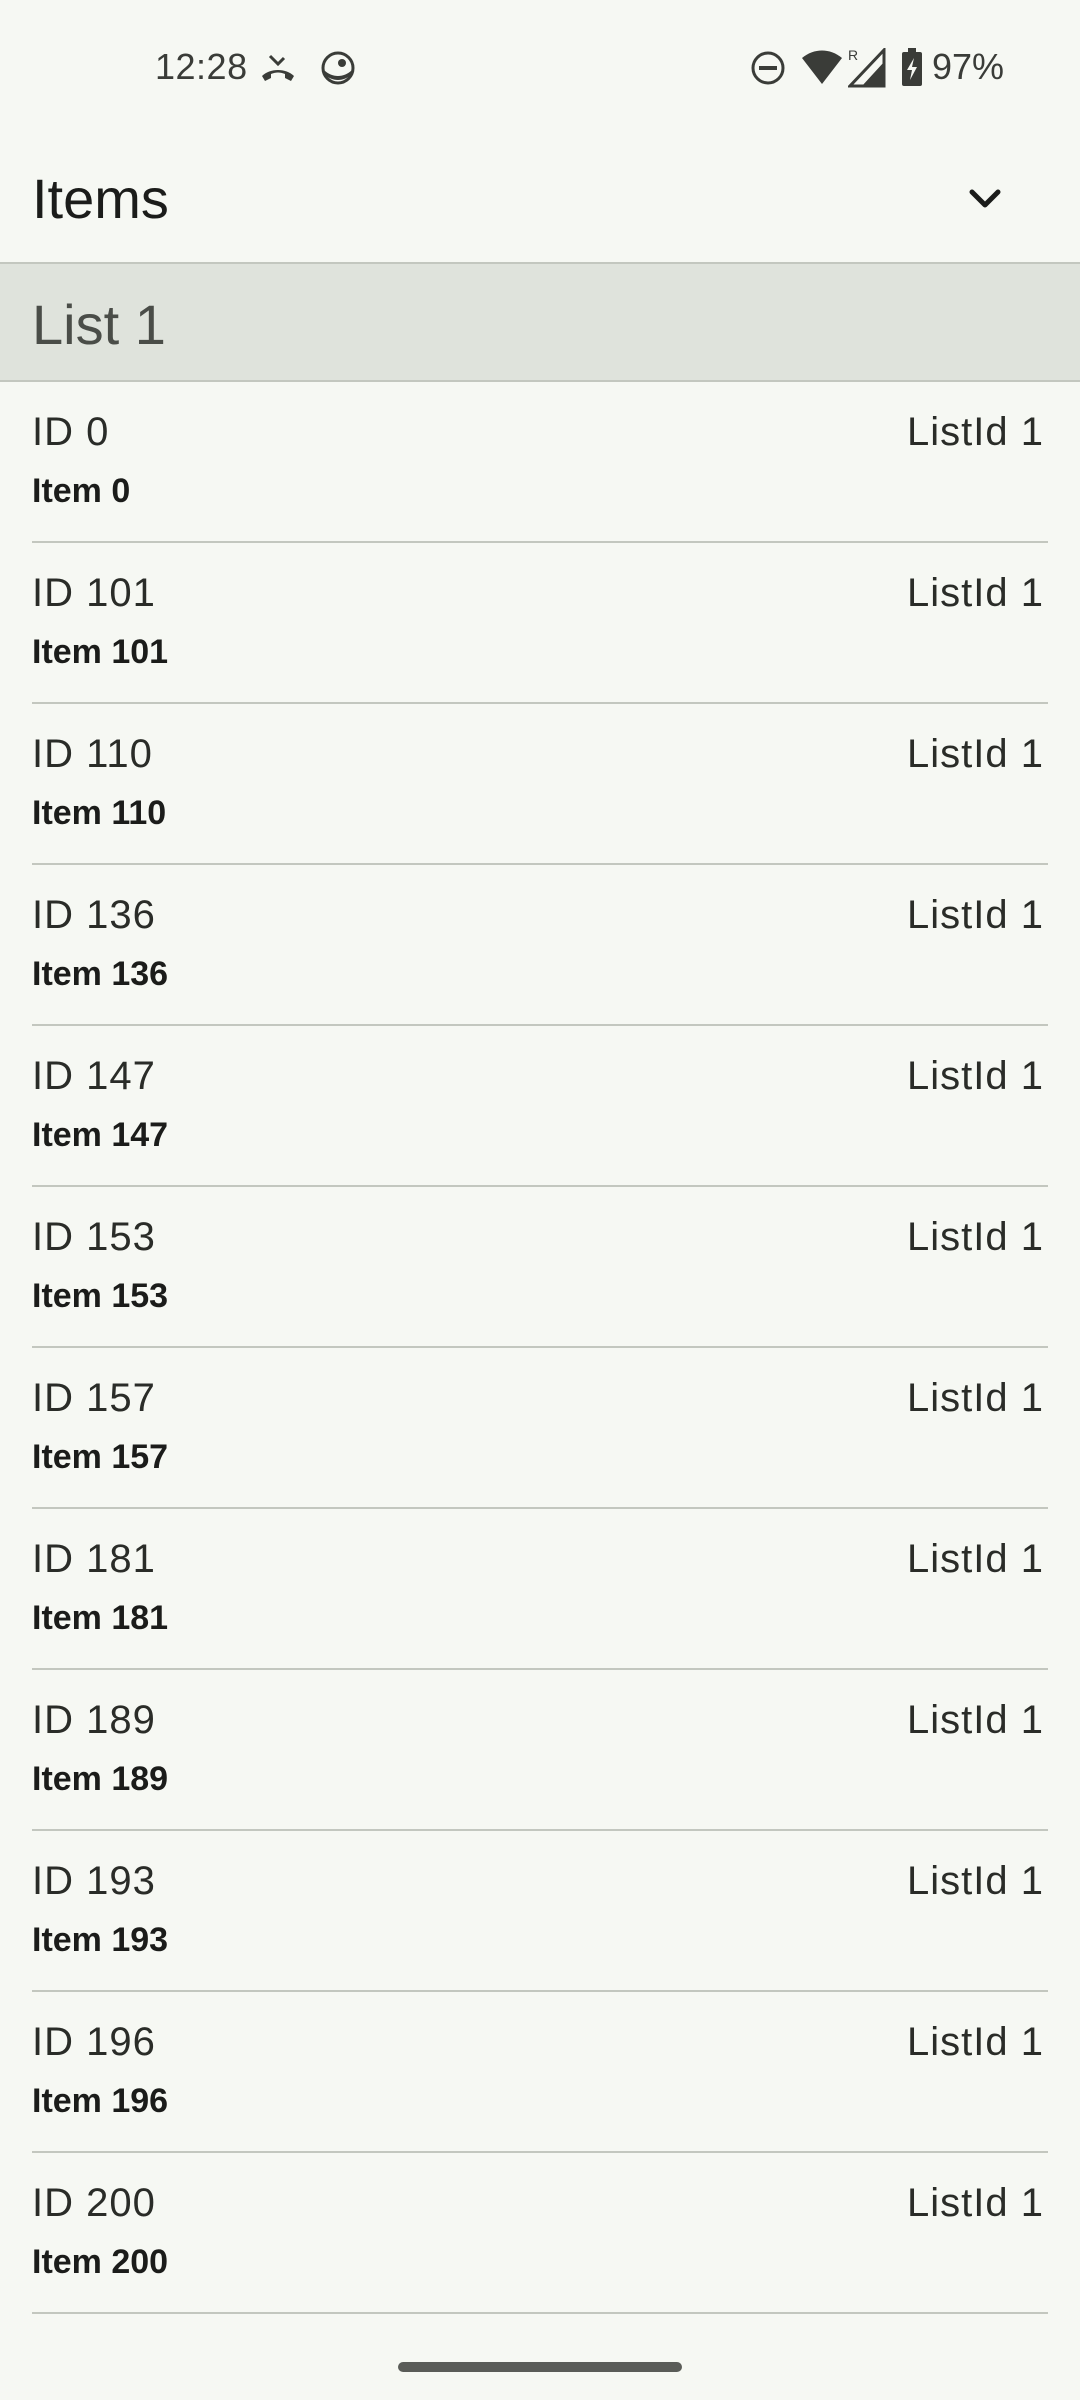 The width and height of the screenshot is (1080, 2400). Describe the element at coordinates (100, 1296) in the screenshot. I see `item-name: Item 153` at that location.